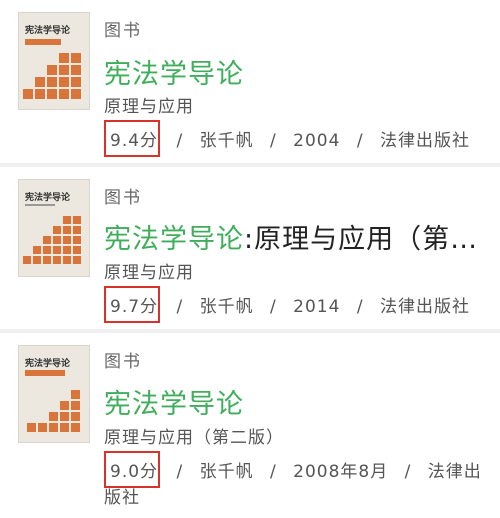 This screenshot has width=500, height=518. Describe the element at coordinates (317, 141) in the screenshot. I see `publish-year: 2004` at that location.